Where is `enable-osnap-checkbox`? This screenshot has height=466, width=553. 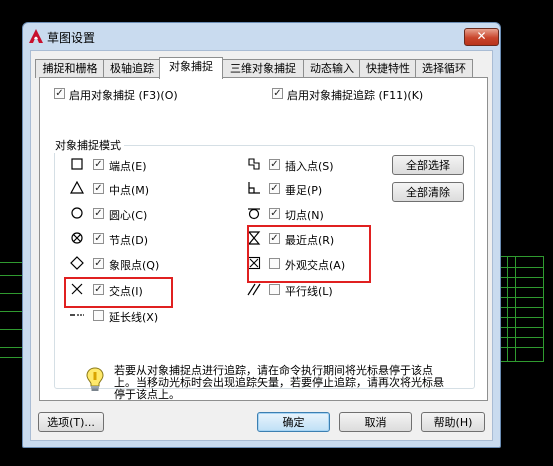
enable-osnap-checkbox is located at coordinates (59, 93).